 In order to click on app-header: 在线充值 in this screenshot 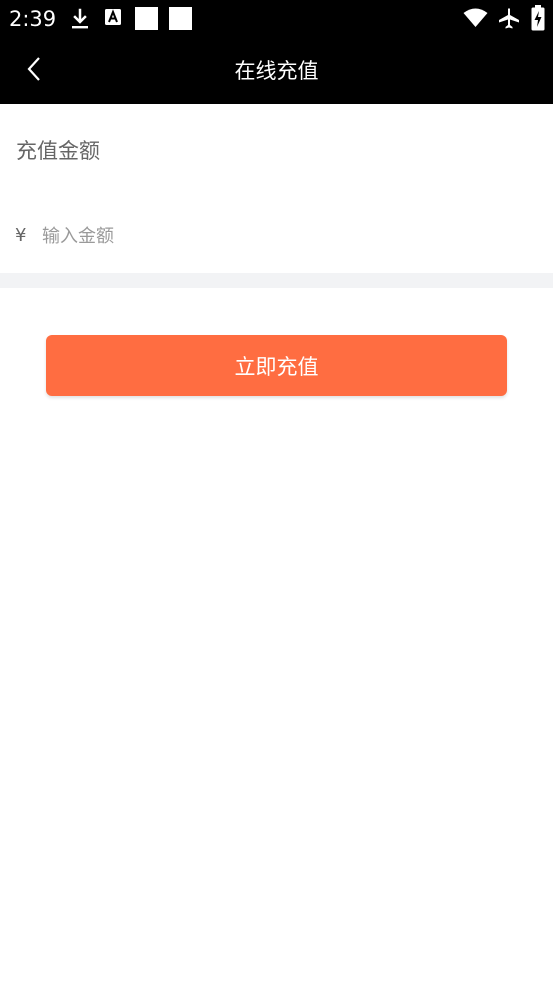, I will do `click(276, 71)`.